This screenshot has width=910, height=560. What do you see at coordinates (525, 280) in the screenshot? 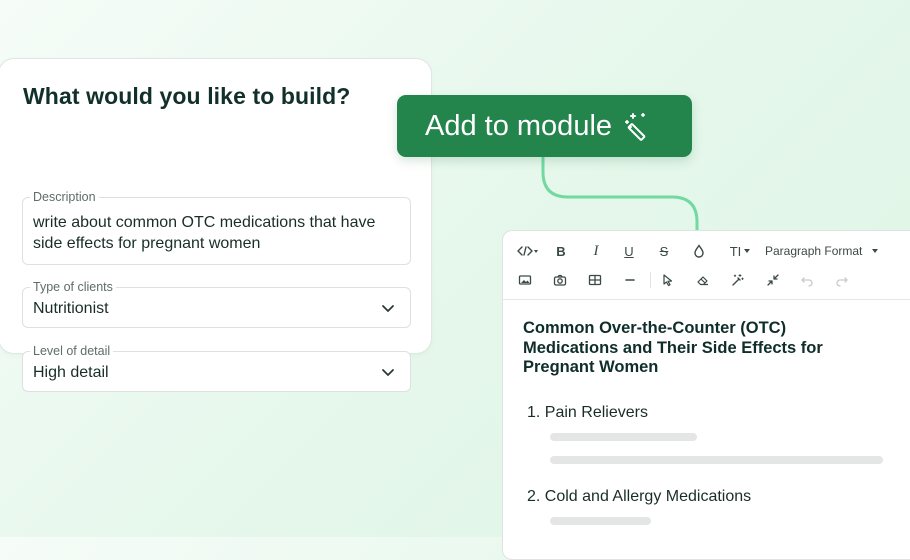
I see `image-icon` at bounding box center [525, 280].